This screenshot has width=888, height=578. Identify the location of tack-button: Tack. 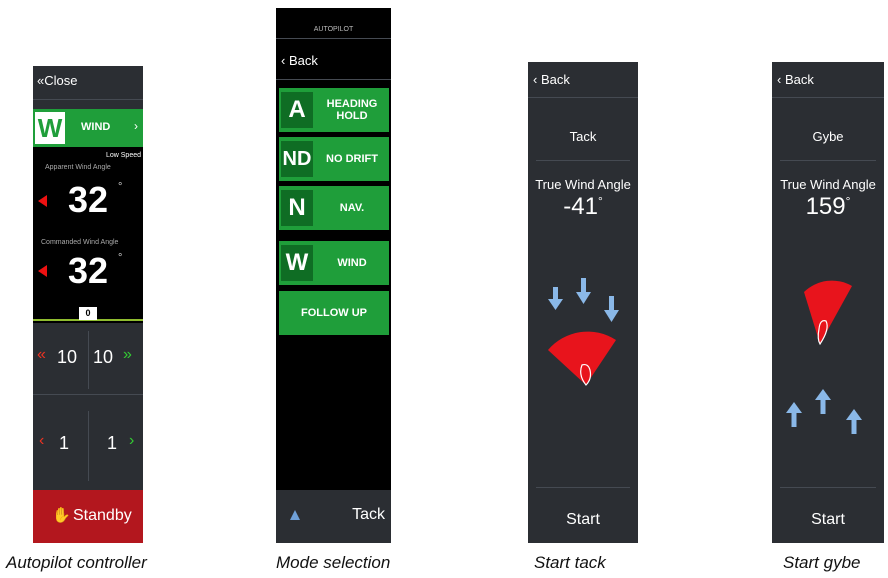
(368, 515).